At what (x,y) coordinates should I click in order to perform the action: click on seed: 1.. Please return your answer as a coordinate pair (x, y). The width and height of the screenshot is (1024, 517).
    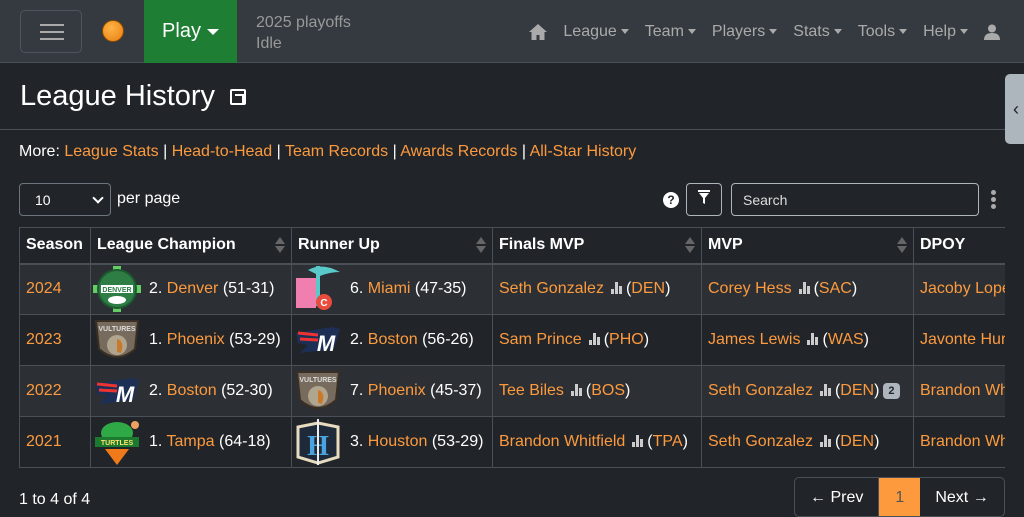
    Looking at the image, I should click on (156, 340).